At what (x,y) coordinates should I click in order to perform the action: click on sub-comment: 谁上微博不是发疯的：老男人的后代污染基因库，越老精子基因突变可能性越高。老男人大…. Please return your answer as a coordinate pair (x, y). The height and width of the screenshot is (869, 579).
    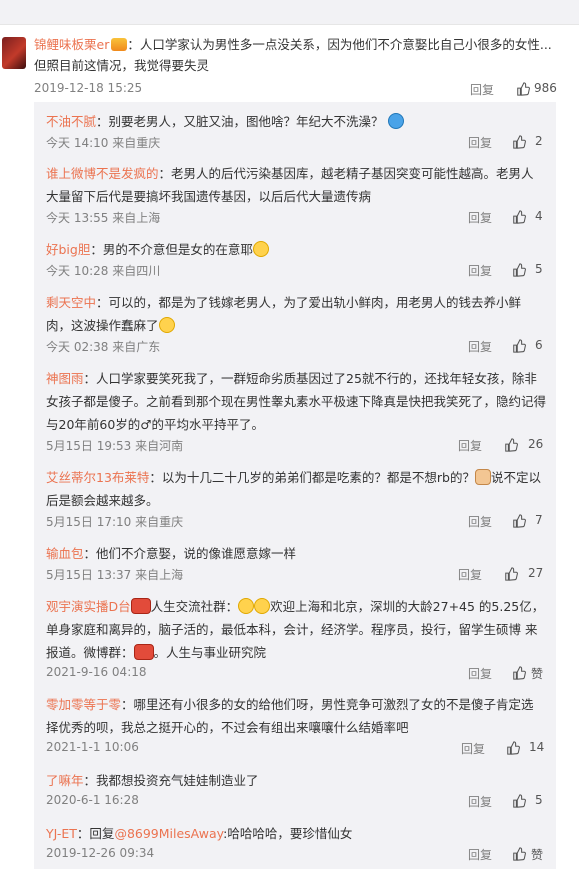
    Looking at the image, I should click on (296, 194).